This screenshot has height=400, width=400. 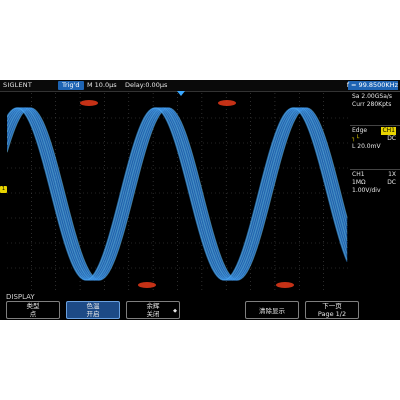 What do you see at coordinates (332, 314) in the screenshot?
I see `softkey-value: Page 1/2` at bounding box center [332, 314].